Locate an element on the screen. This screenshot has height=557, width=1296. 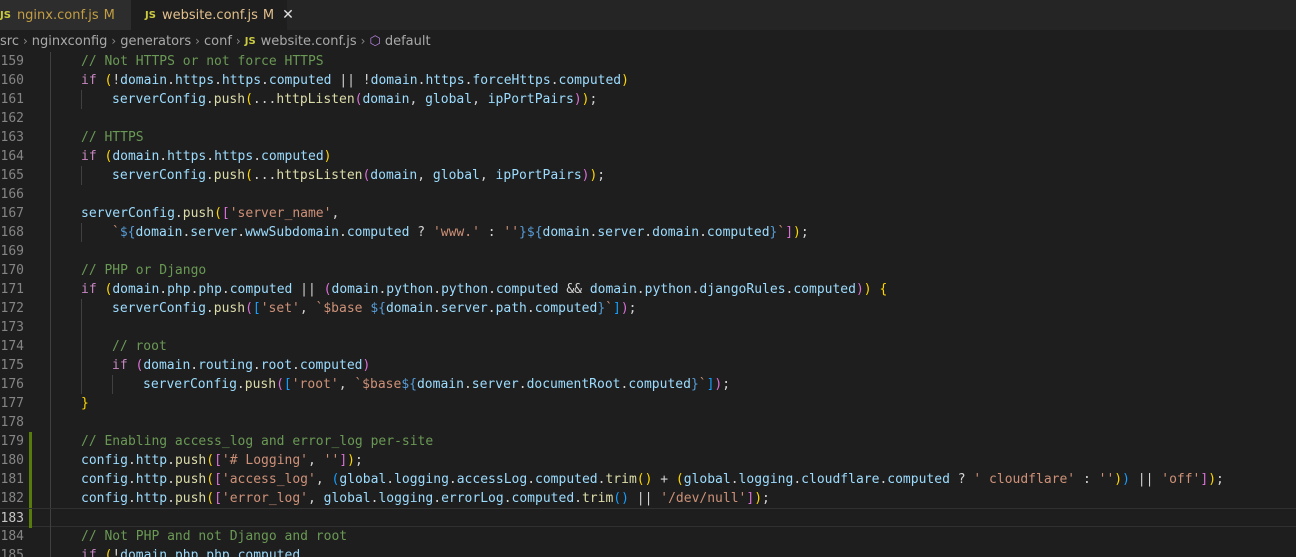
code-line: 177} is located at coordinates (648, 403).